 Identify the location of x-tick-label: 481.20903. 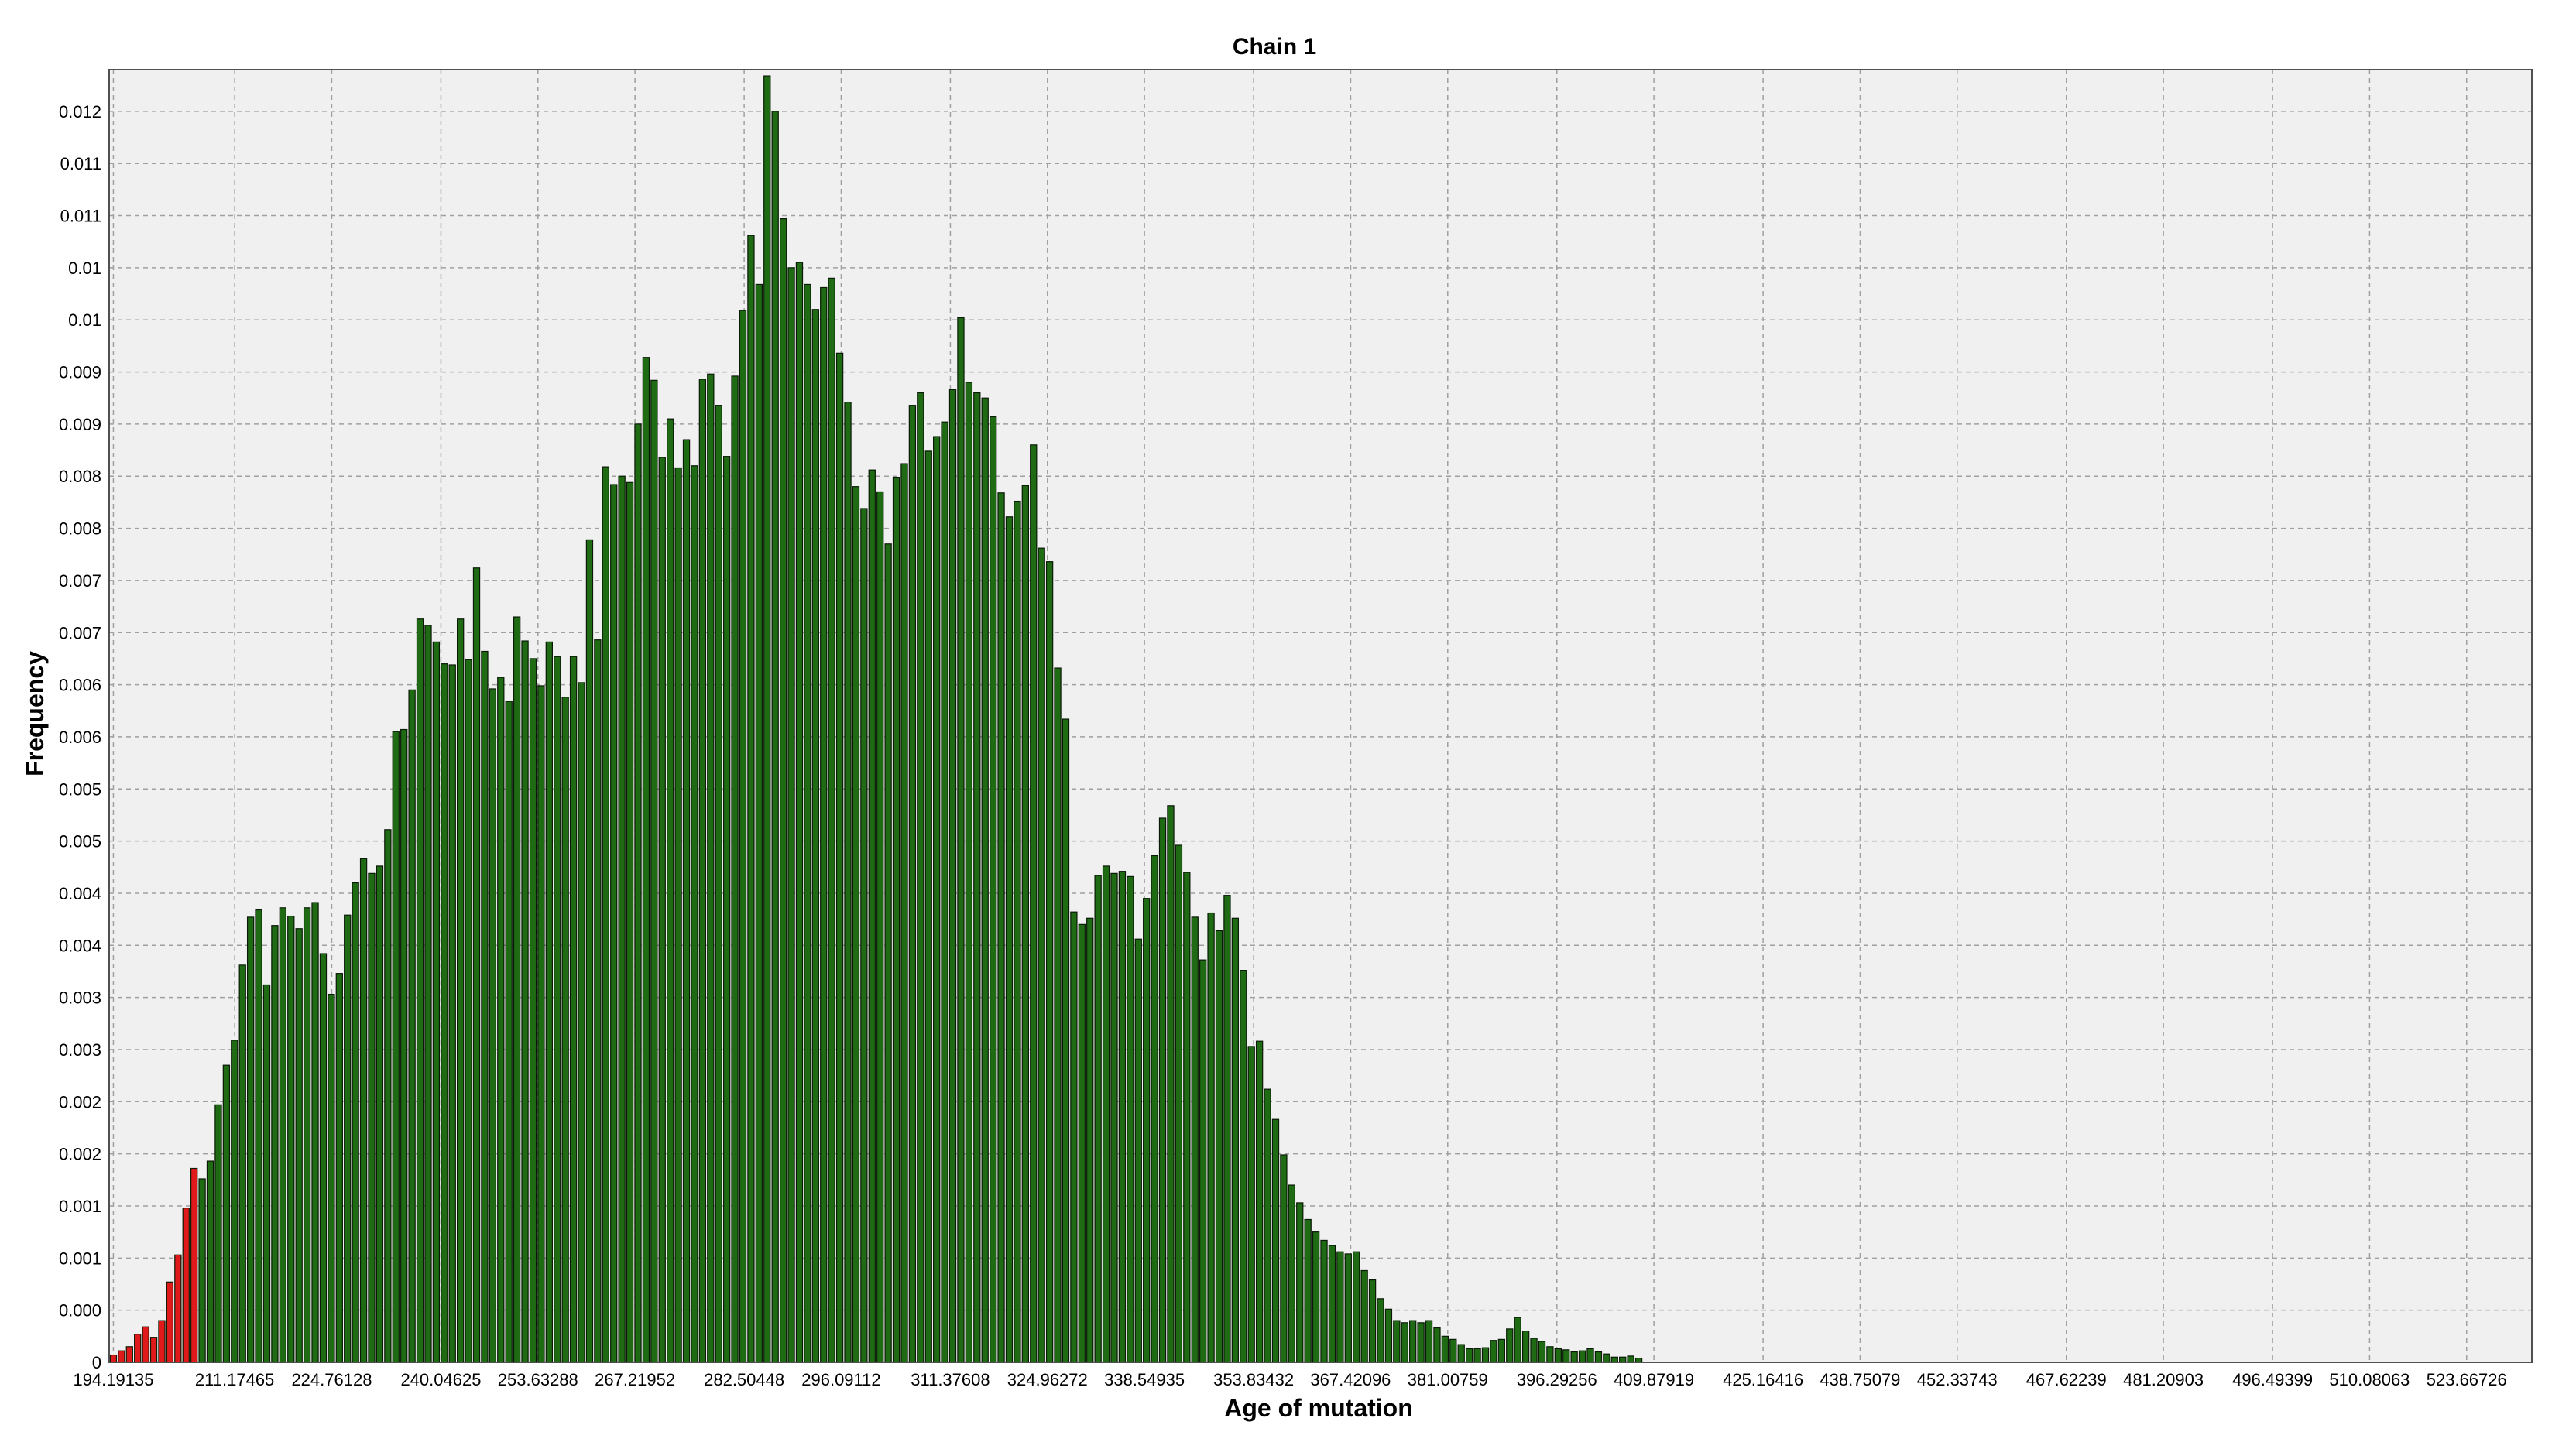
(2163, 1379).